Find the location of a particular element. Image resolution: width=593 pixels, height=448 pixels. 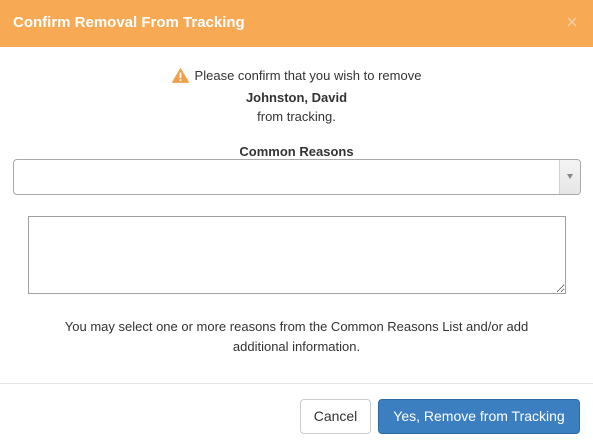

close-icon: × is located at coordinates (572, 22).